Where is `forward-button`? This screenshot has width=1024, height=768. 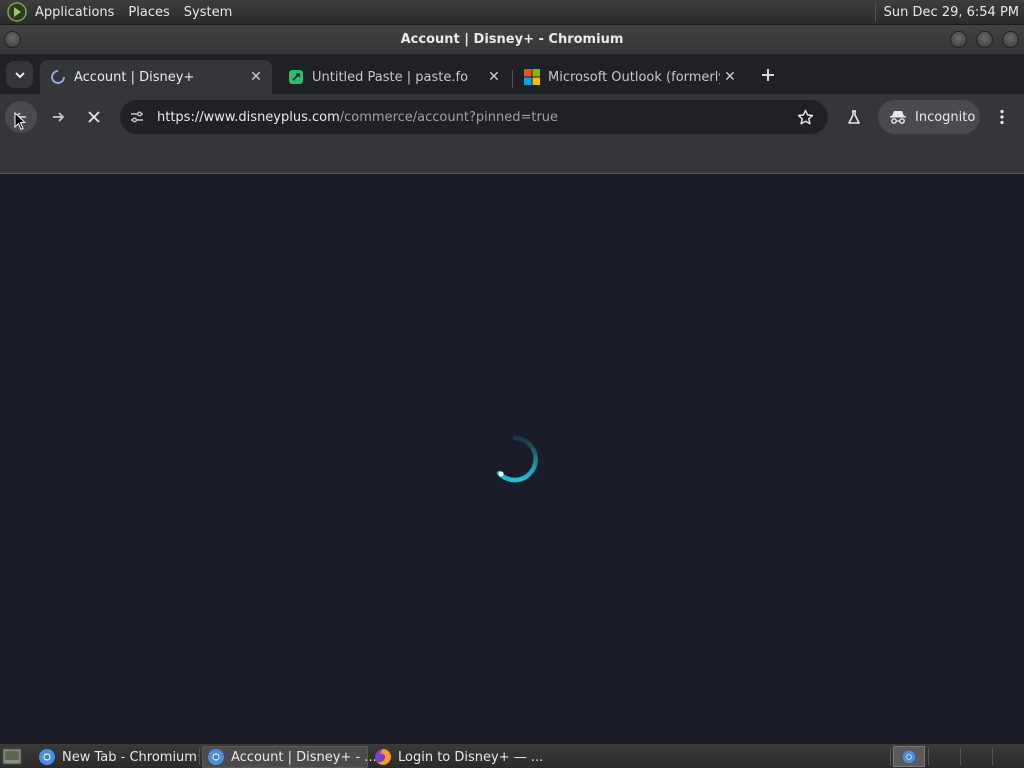
forward-button is located at coordinates (58, 117).